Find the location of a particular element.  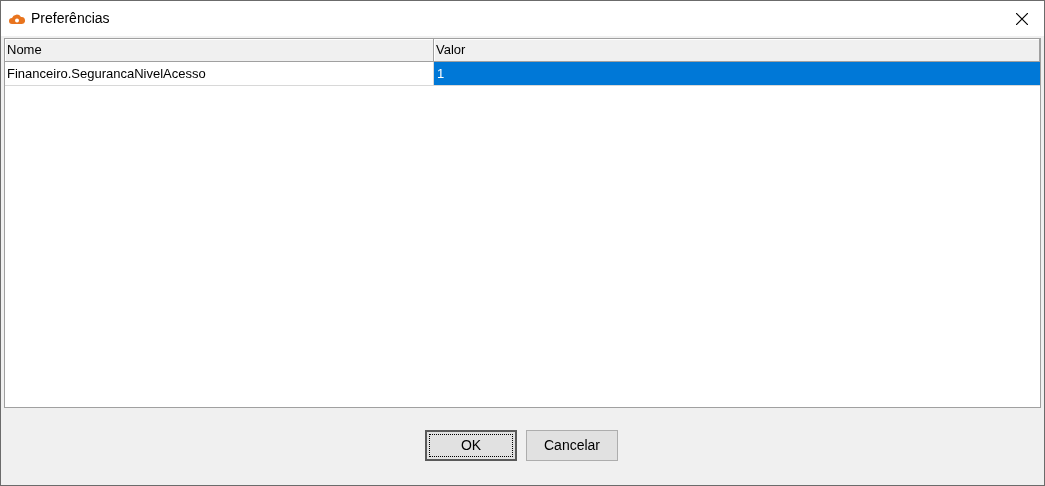

table-cell: 1 is located at coordinates (737, 73).